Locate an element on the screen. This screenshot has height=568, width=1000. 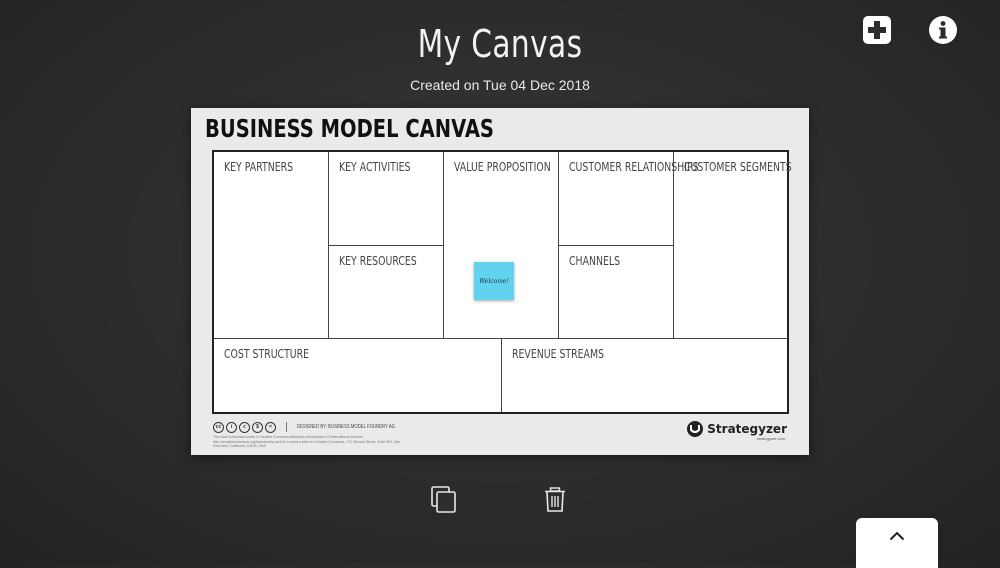
sharealike-icon: c is located at coordinates (244, 427).